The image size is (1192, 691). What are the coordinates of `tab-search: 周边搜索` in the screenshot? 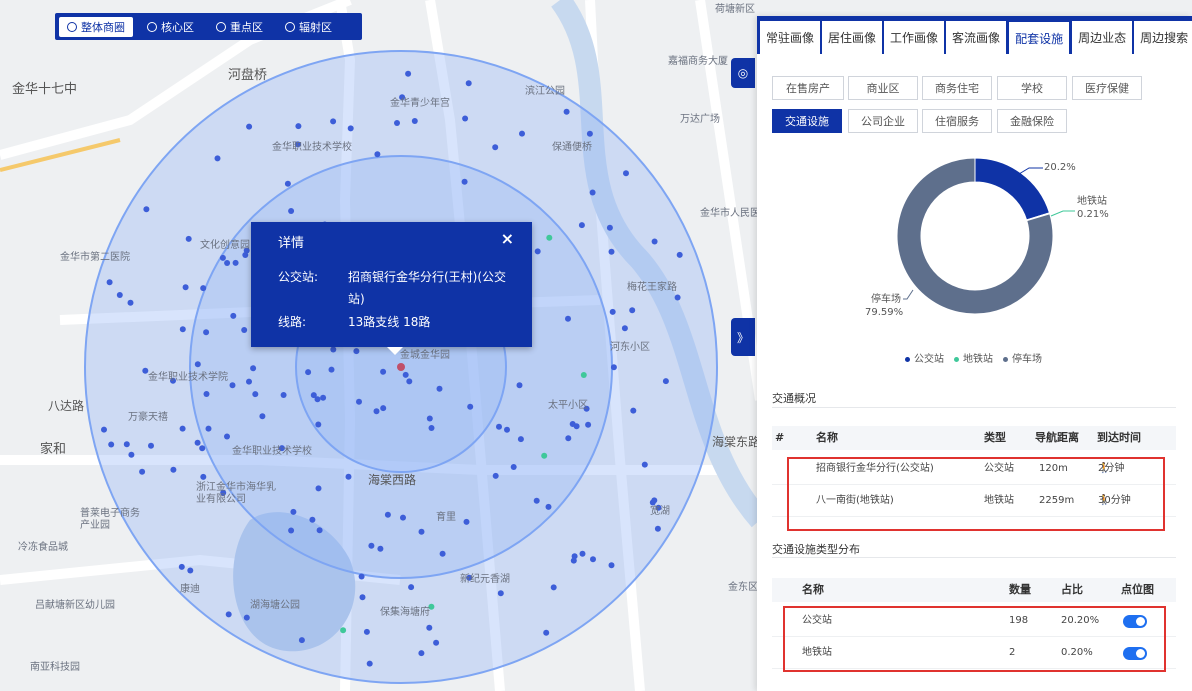 It's located at (1163, 37).